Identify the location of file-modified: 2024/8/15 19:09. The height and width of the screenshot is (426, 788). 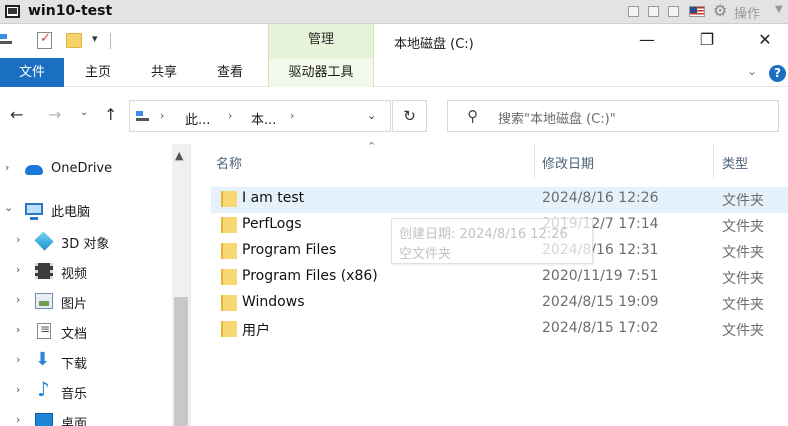
(600, 302).